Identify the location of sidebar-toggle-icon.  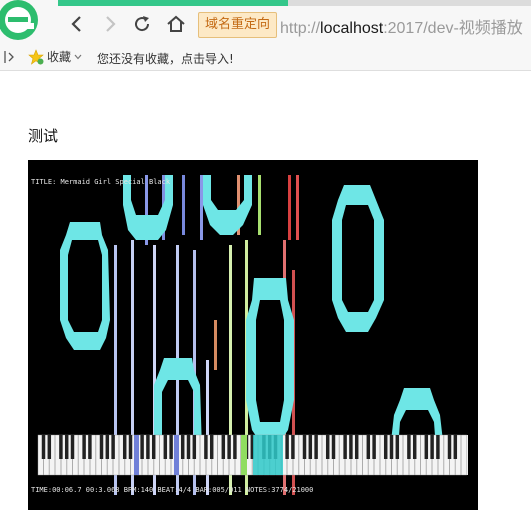
(9, 57).